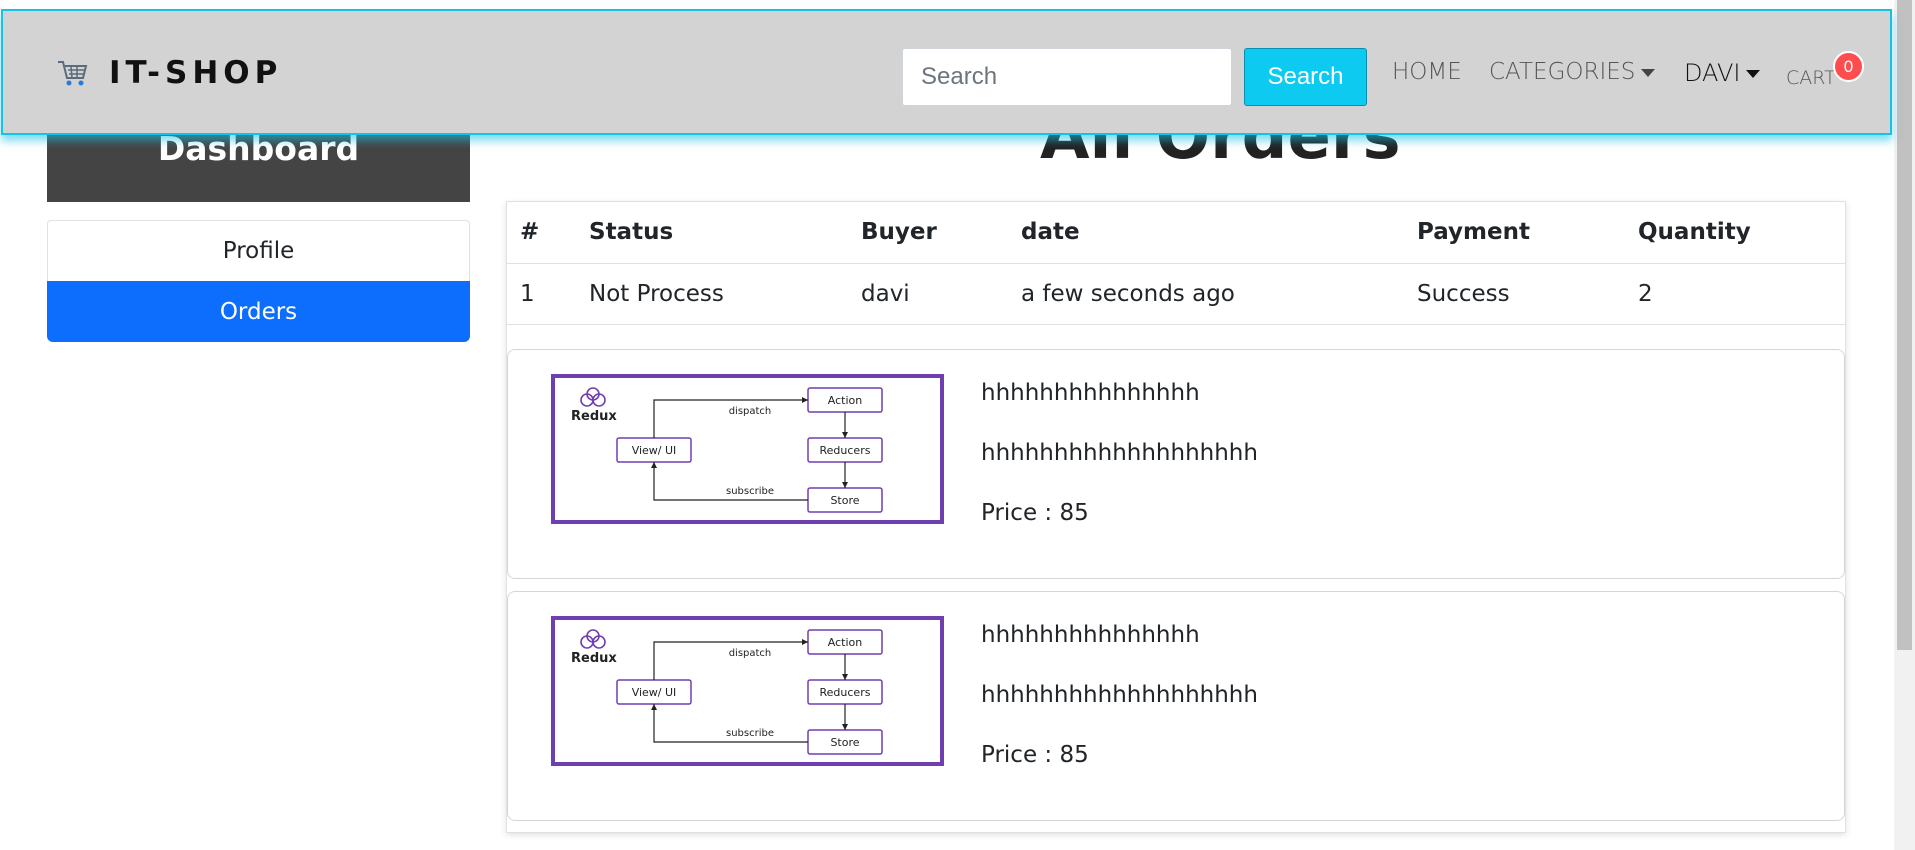 Image resolution: width=1915 pixels, height=850 pixels. Describe the element at coordinates (1219, 233) in the screenshot. I see `column-header: date` at that location.